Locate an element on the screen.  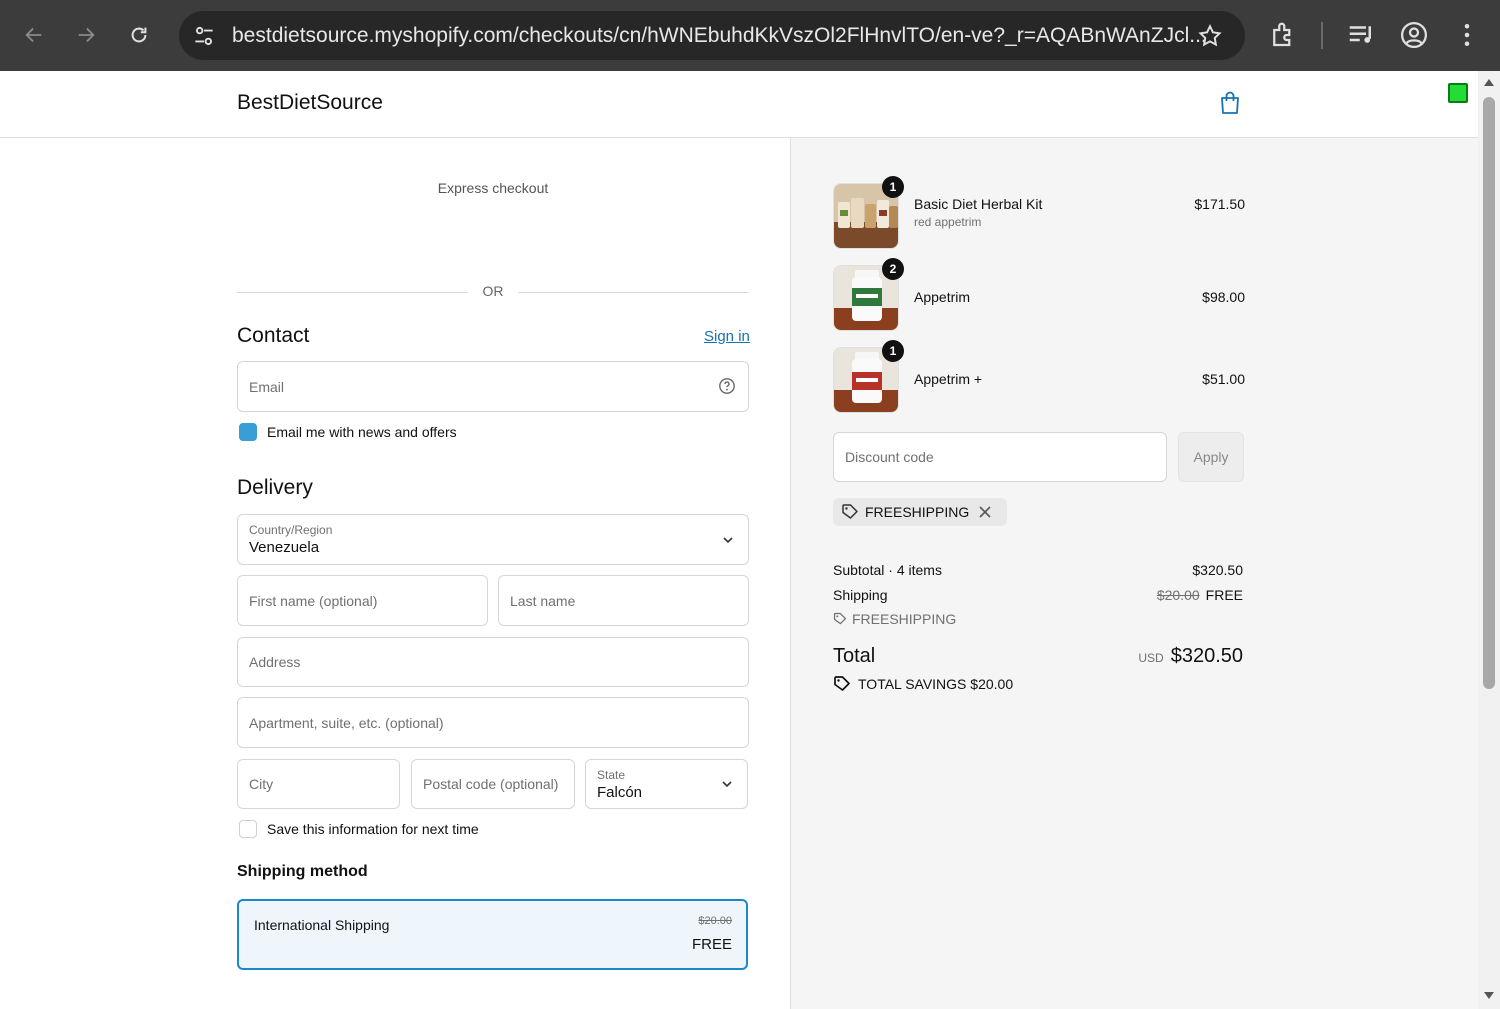
shipping-value: FREE is located at coordinates (1224, 595).